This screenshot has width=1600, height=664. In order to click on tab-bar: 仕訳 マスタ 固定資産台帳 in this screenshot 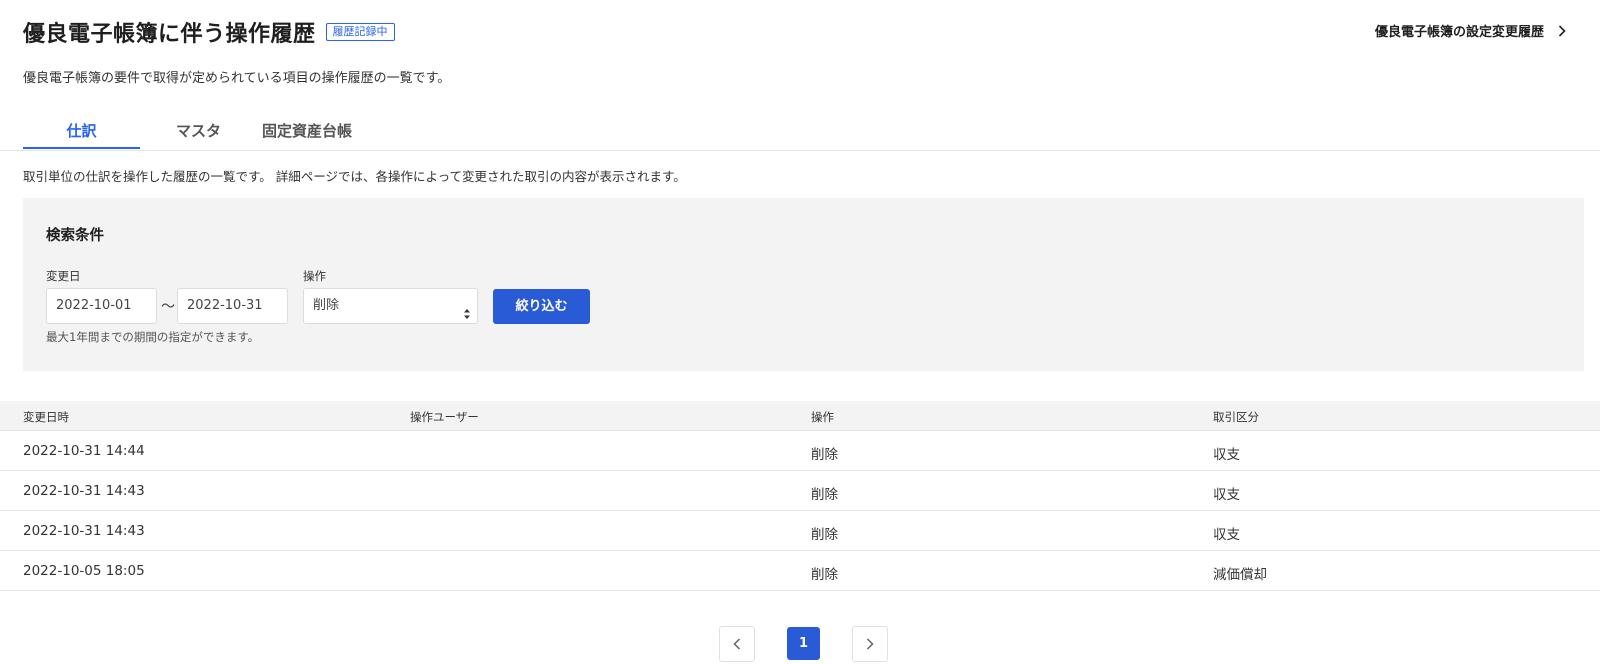, I will do `click(195, 132)`.